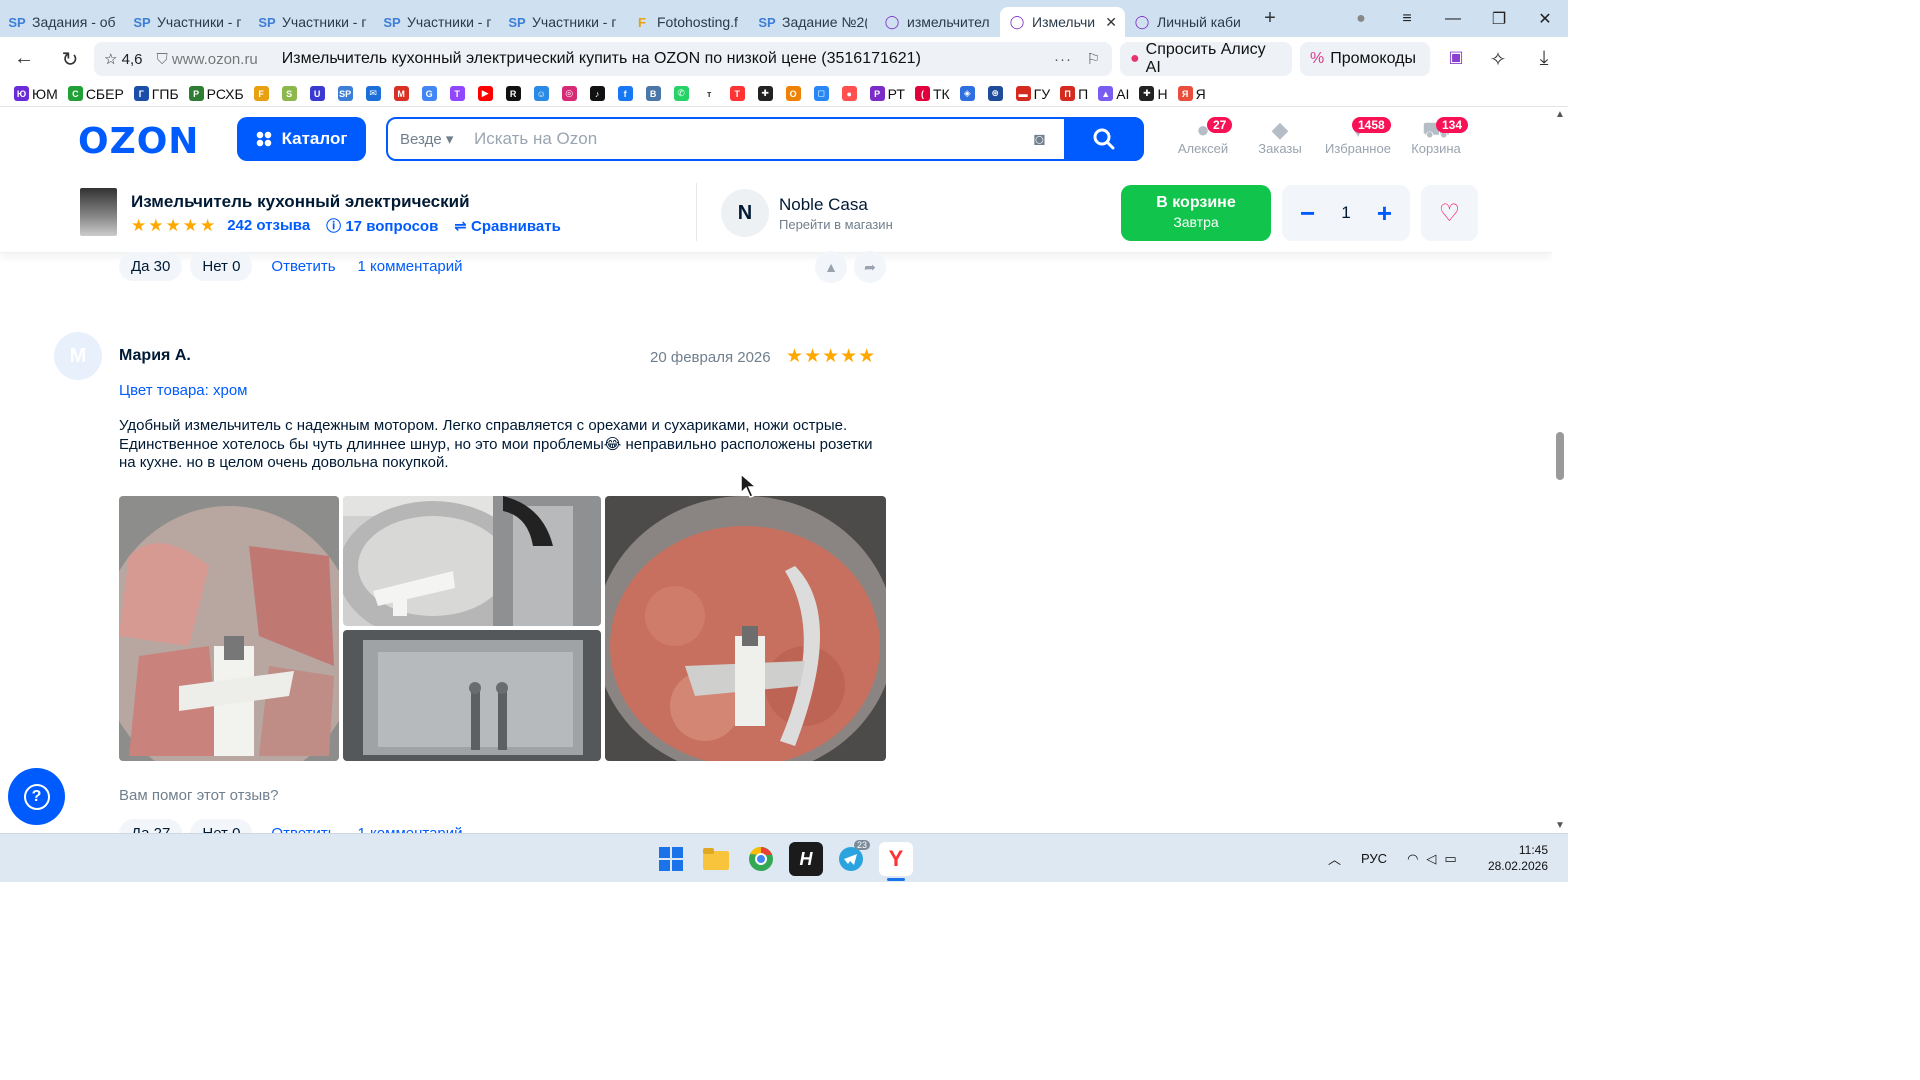  I want to click on bookmark-item: ✚ Н, so click(1153, 94).